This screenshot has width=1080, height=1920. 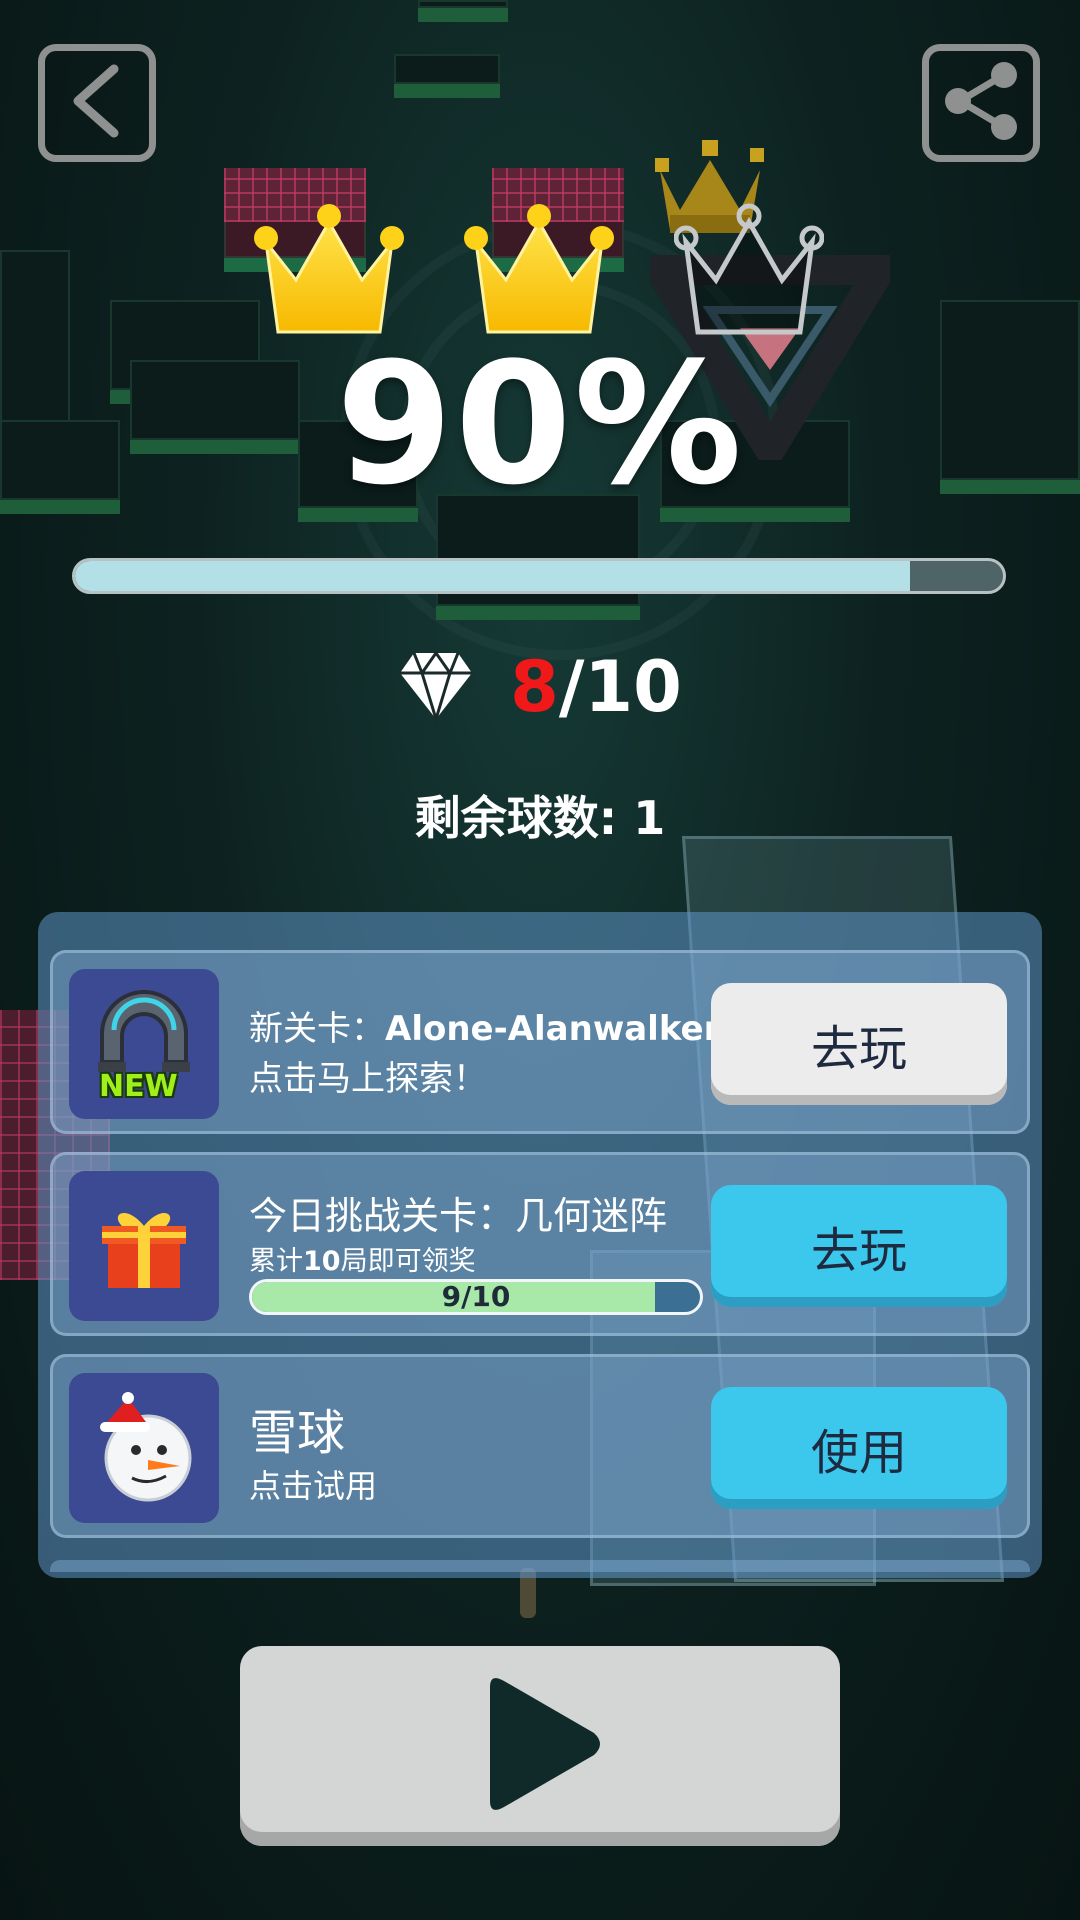 I want to click on reward-subtitle-prefix: 累计, so click(x=276, y=1261).